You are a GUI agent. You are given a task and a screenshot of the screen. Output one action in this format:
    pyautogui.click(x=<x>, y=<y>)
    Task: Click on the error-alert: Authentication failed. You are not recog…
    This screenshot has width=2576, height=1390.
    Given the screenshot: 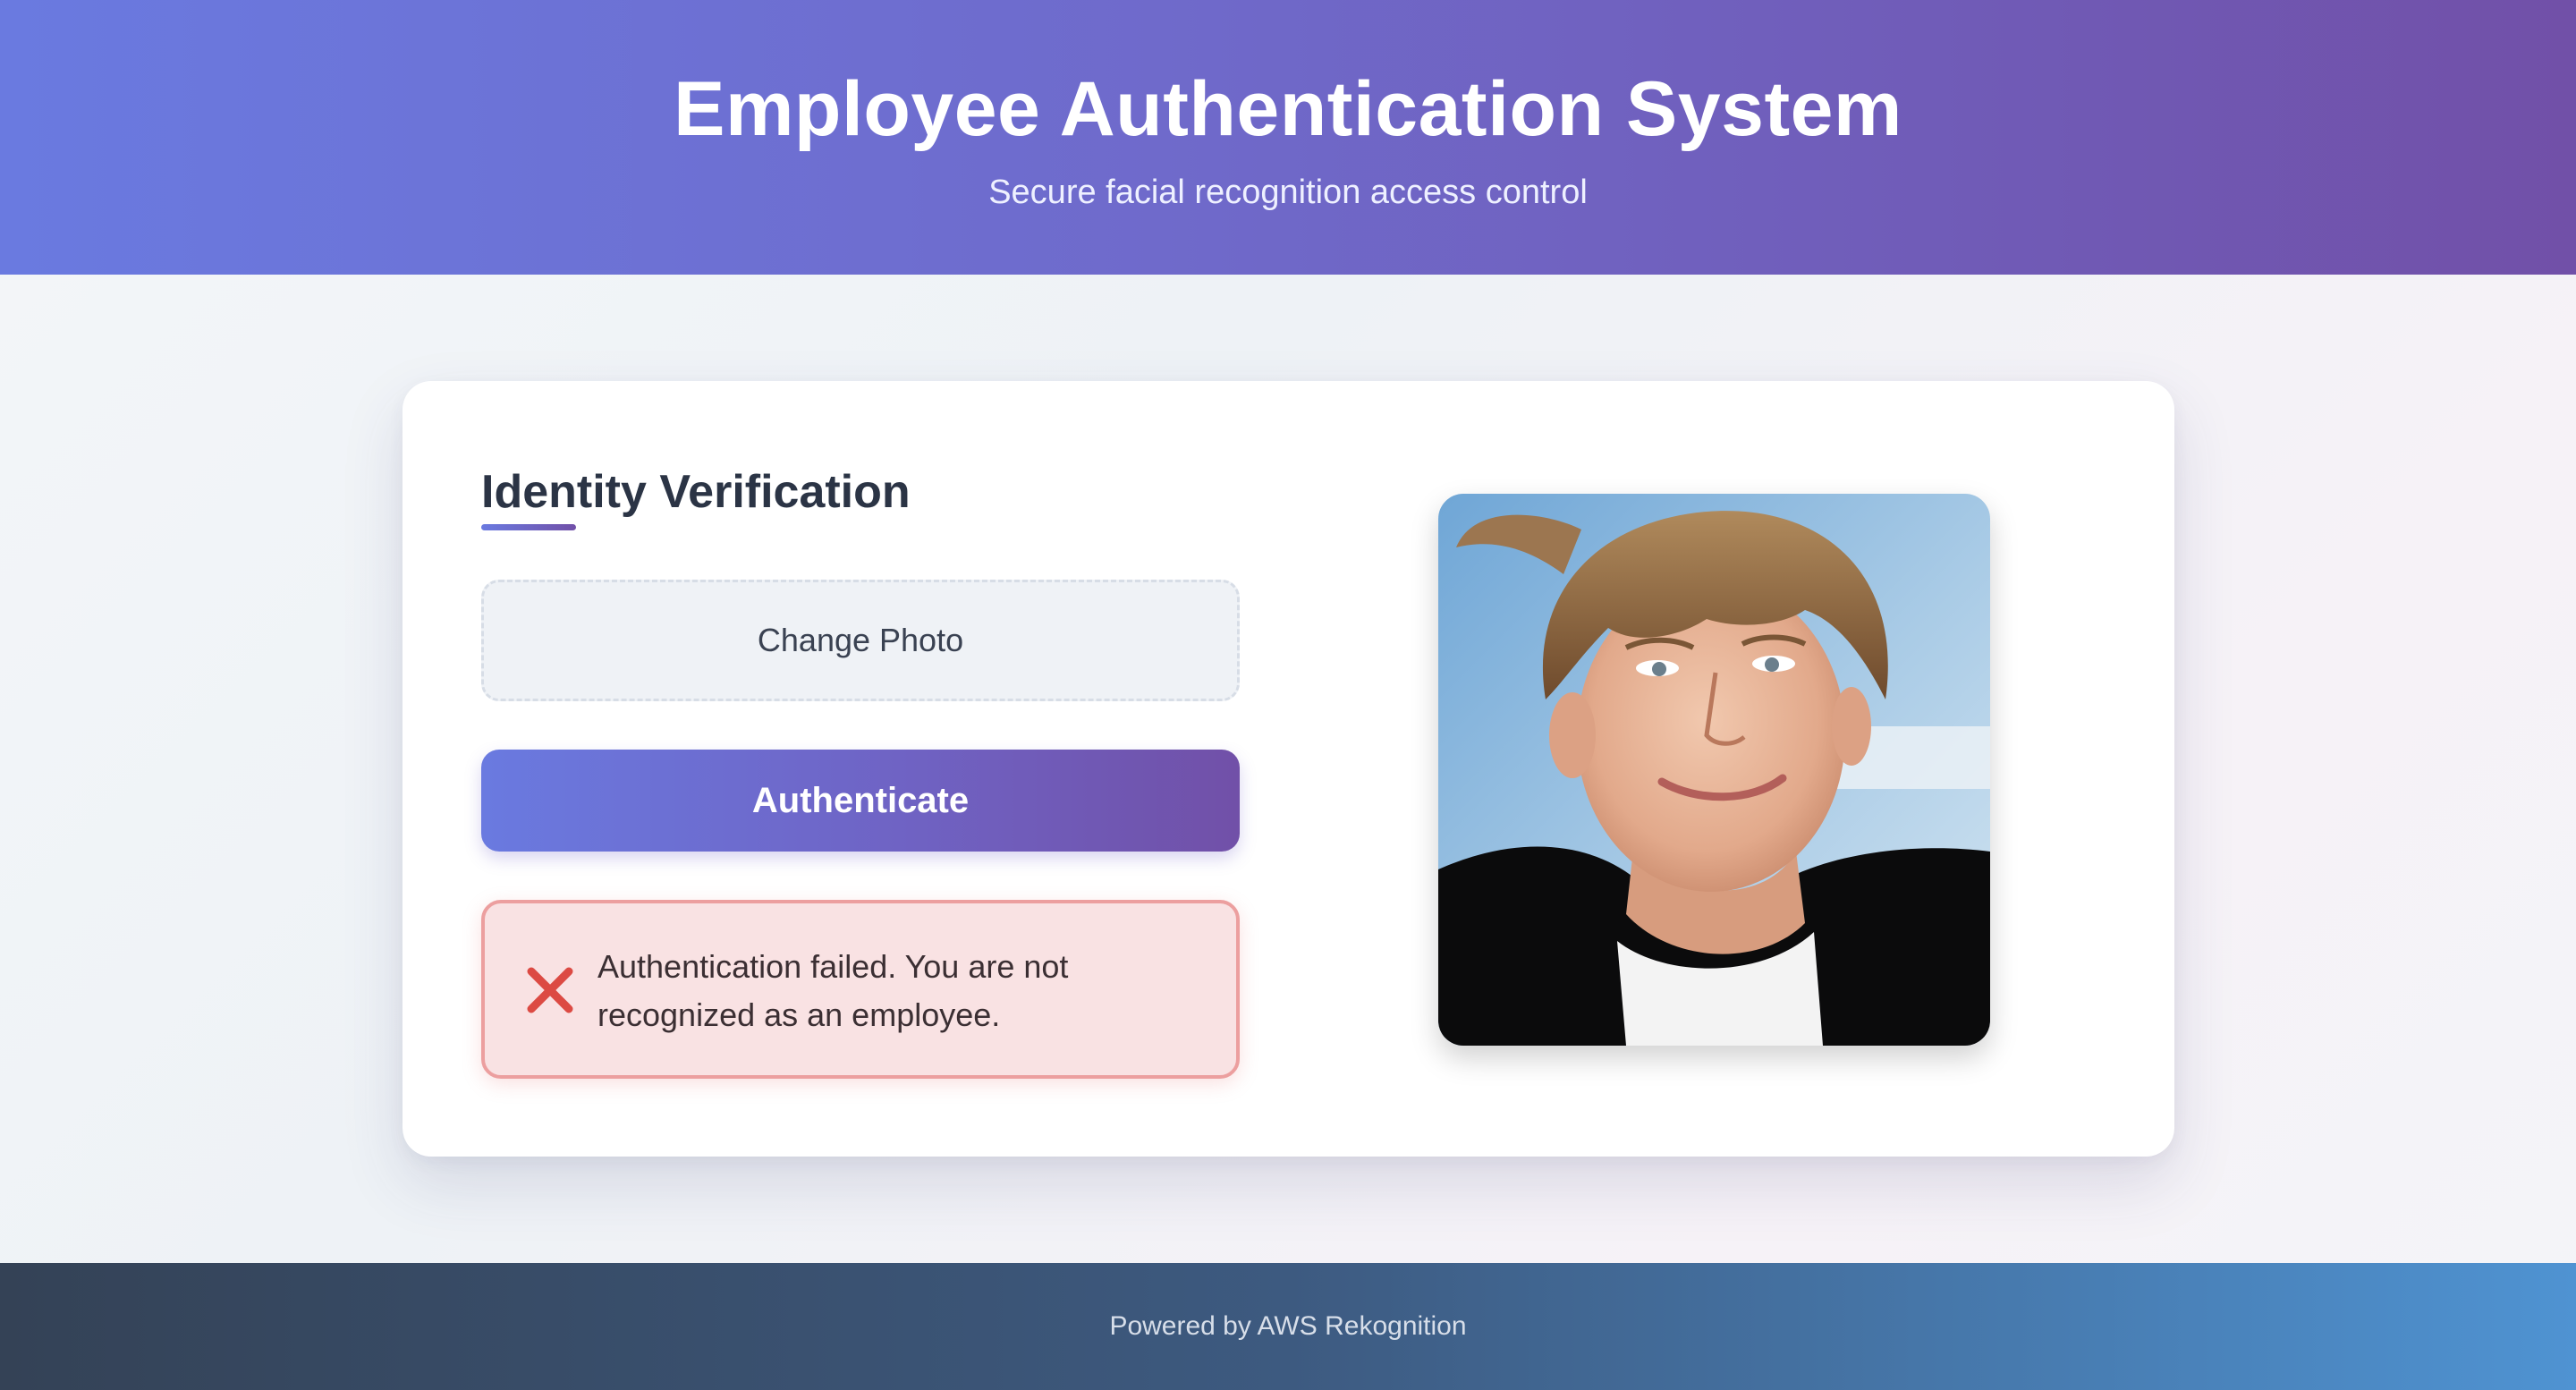 What is the action you would take?
    pyautogui.click(x=860, y=989)
    